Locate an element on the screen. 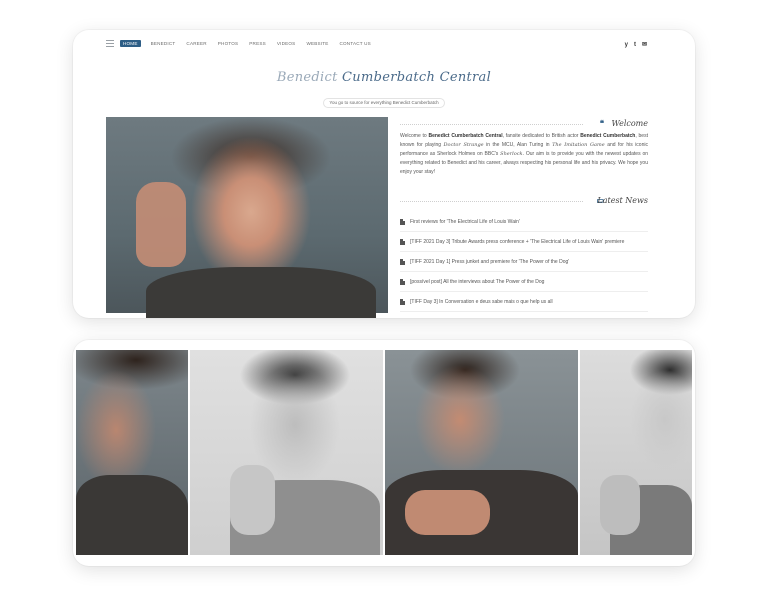  mail-icon: ✉ is located at coordinates (644, 45).